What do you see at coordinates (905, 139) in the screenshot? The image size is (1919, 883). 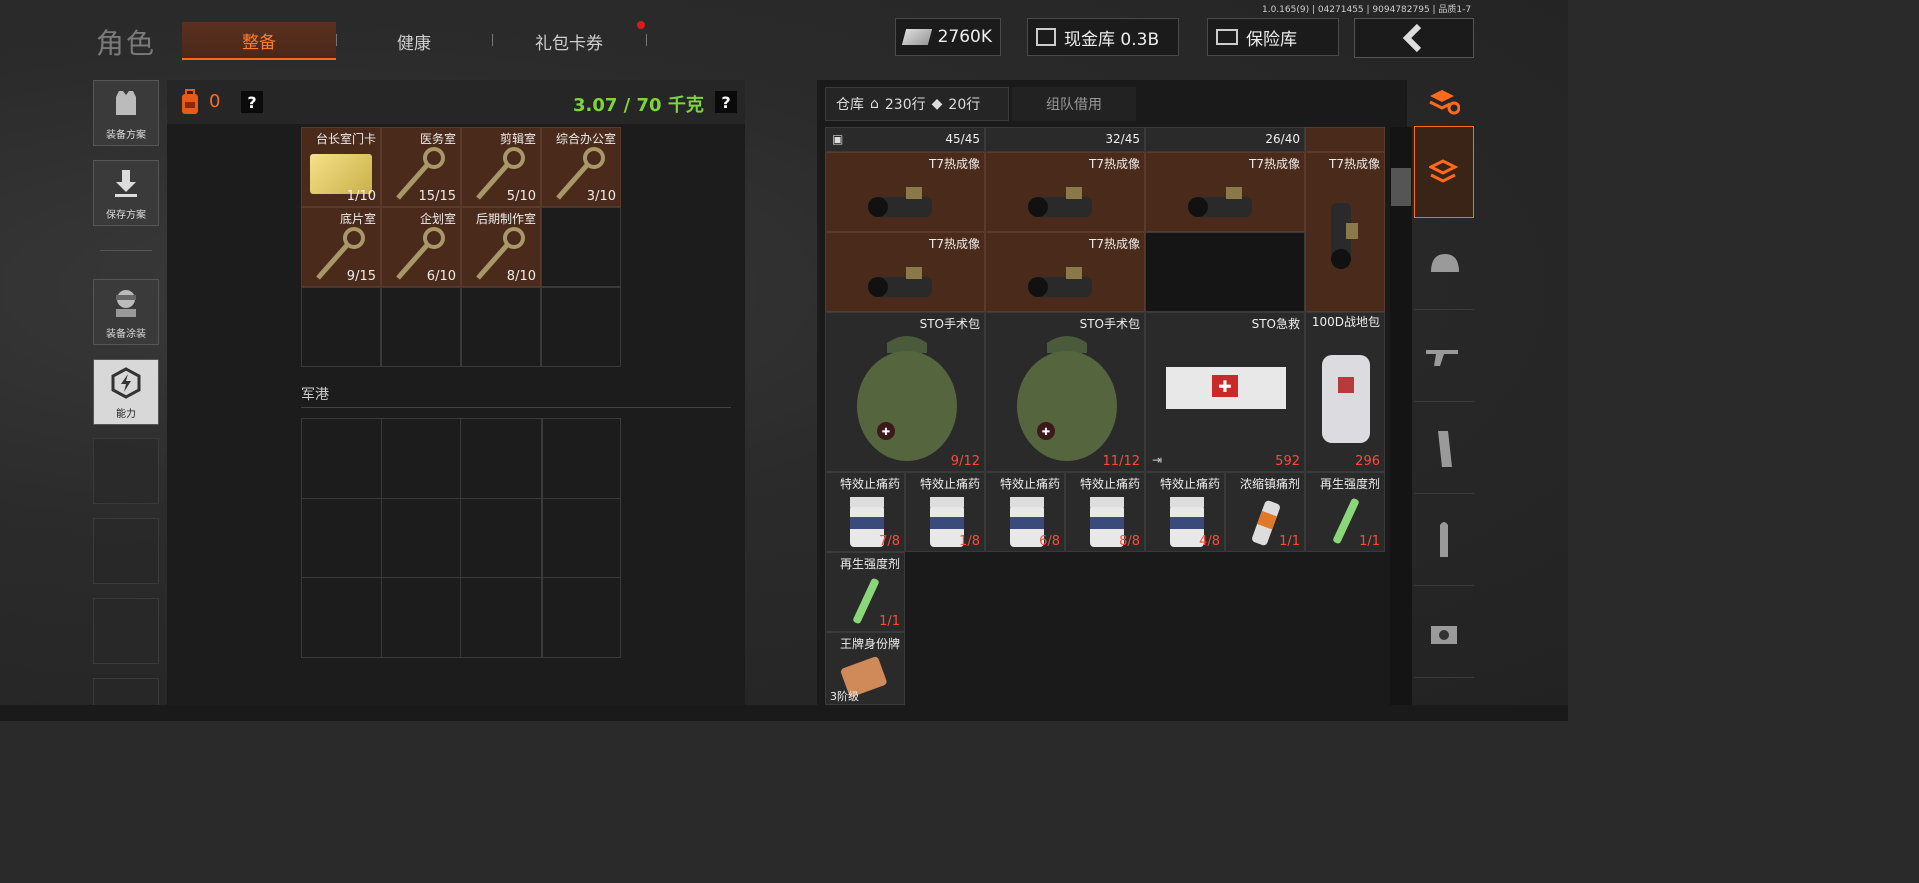 I see `stack-item: ▣ 45/45` at bounding box center [905, 139].